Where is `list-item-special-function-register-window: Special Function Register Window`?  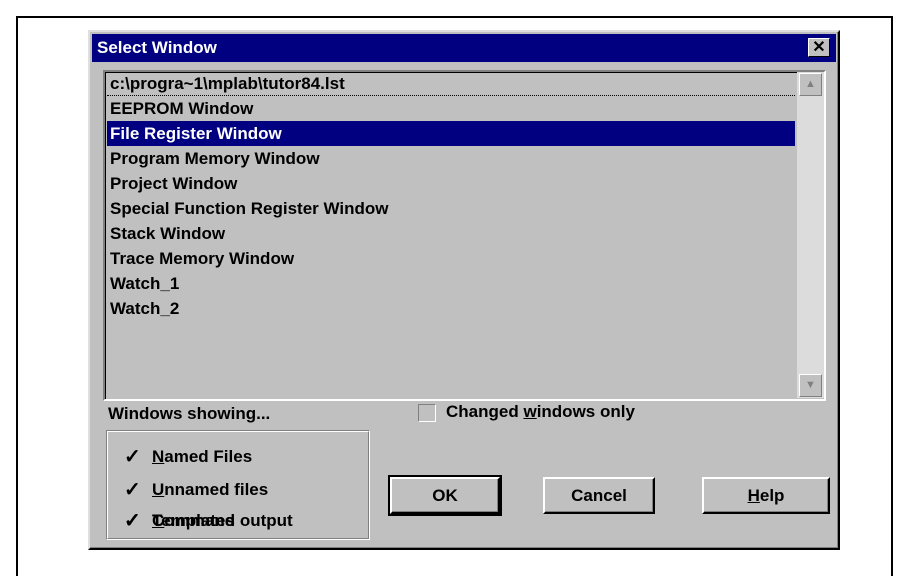
list-item-special-function-register-window: Special Function Register Window is located at coordinates (451, 208).